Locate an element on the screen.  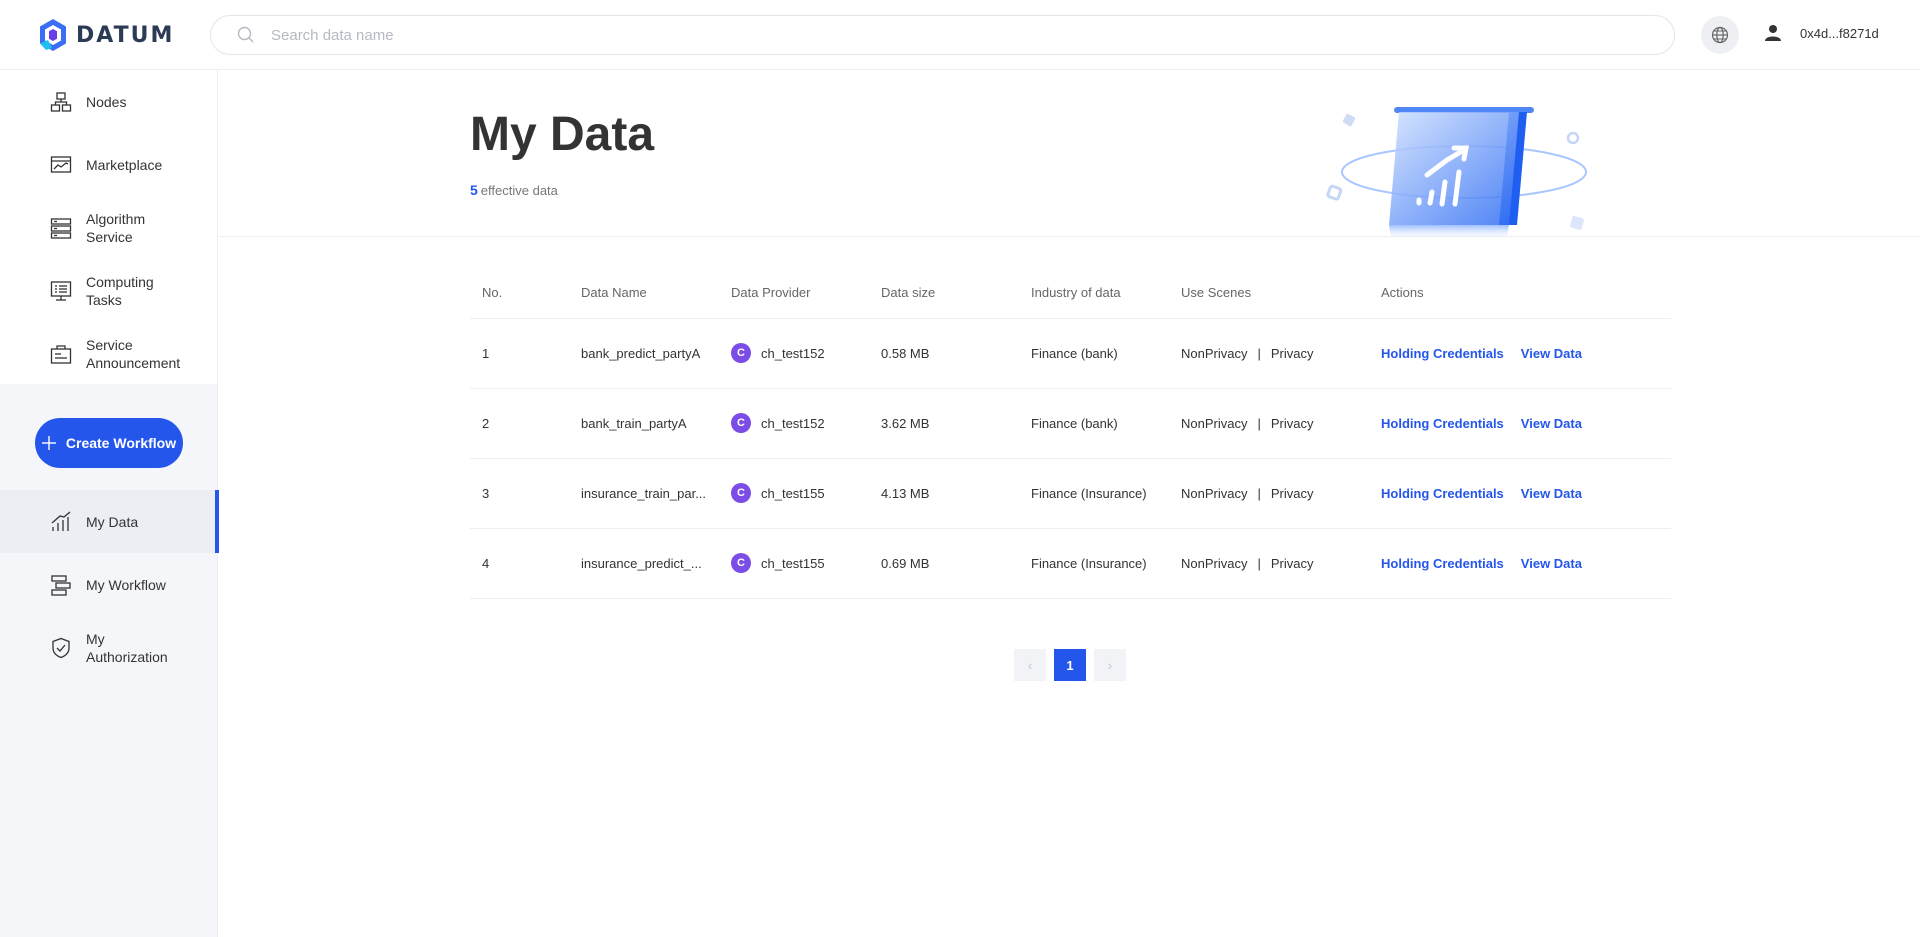
user-account: 0x4d...f8271d is located at coordinates (1821, 33).